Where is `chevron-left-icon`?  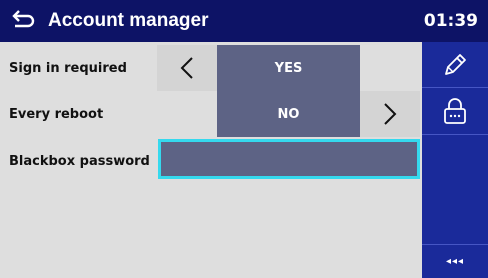 chevron-left-icon is located at coordinates (186, 68).